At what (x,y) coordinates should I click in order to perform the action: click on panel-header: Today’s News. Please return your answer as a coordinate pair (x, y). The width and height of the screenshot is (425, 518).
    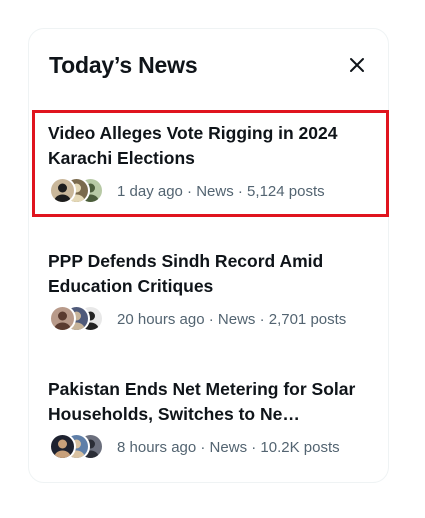
    Looking at the image, I should click on (208, 65).